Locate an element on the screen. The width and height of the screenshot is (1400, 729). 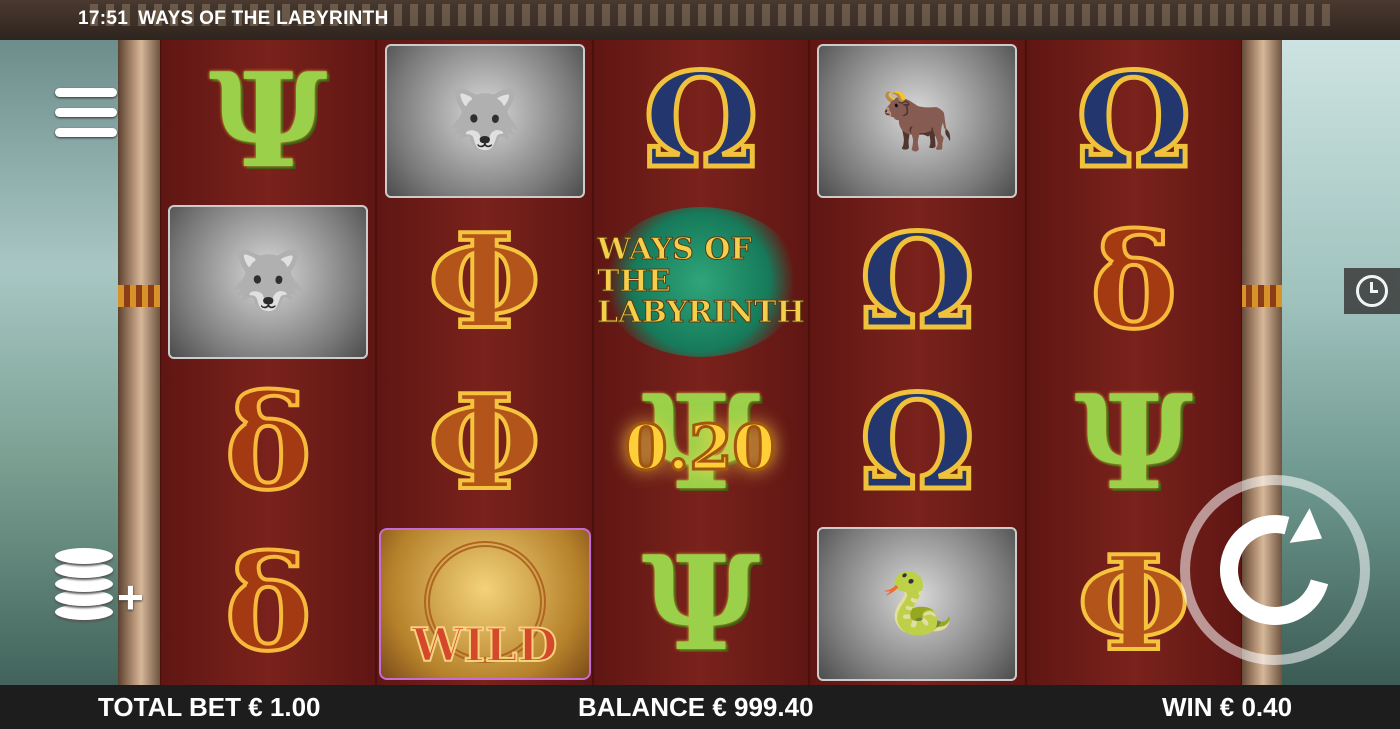
coins-plus-icon is located at coordinates (84, 612).